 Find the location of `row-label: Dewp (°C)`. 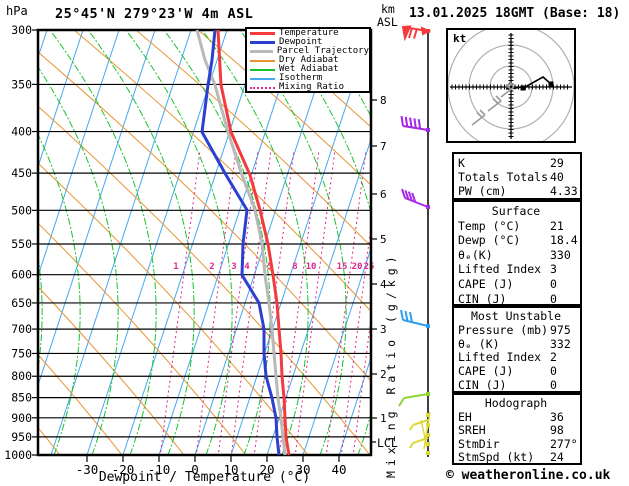

row-label: Dewp (°C) is located at coordinates (489, 240).